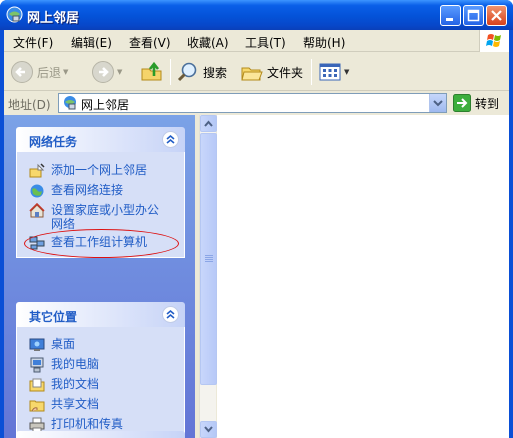 Image resolution: width=513 pixels, height=438 pixels. I want to click on forward-arrow-icon, so click(103, 72).